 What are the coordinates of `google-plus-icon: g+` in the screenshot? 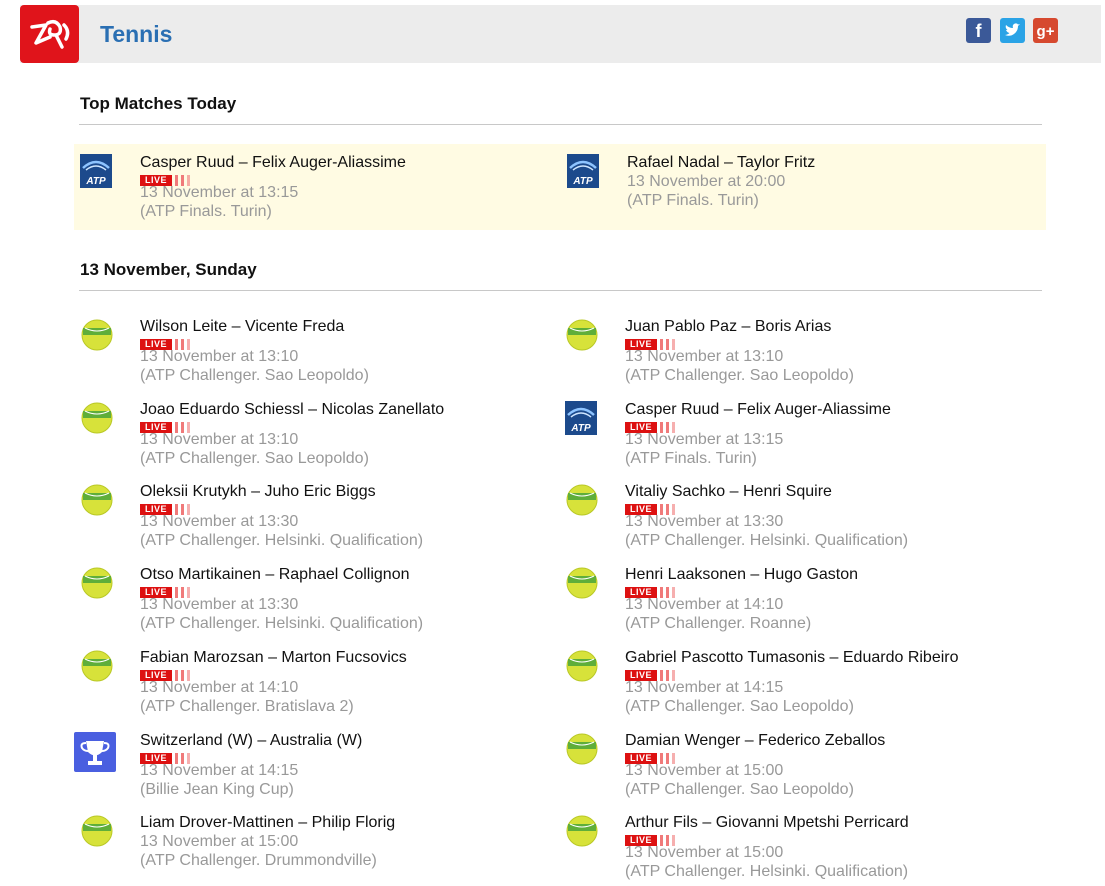 It's located at (1045, 30).